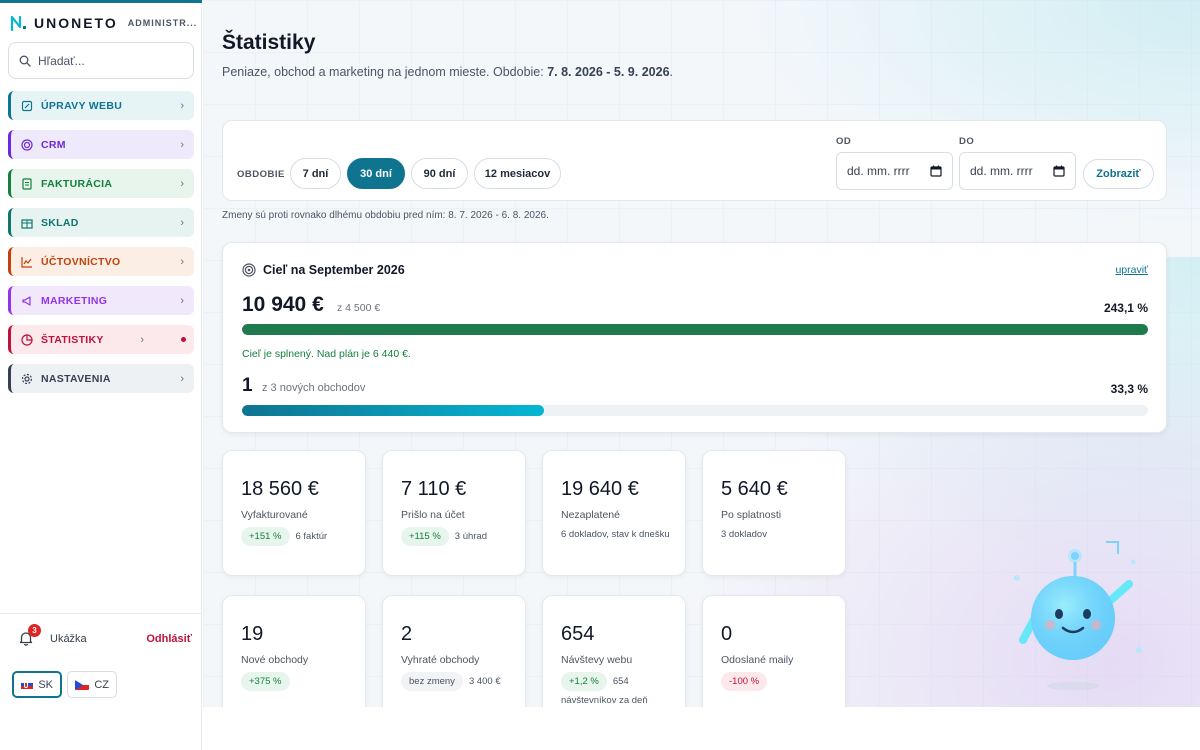 The height and width of the screenshot is (750, 1200). I want to click on sidebar-item-label: FAKTURÁCIA, so click(77, 183).